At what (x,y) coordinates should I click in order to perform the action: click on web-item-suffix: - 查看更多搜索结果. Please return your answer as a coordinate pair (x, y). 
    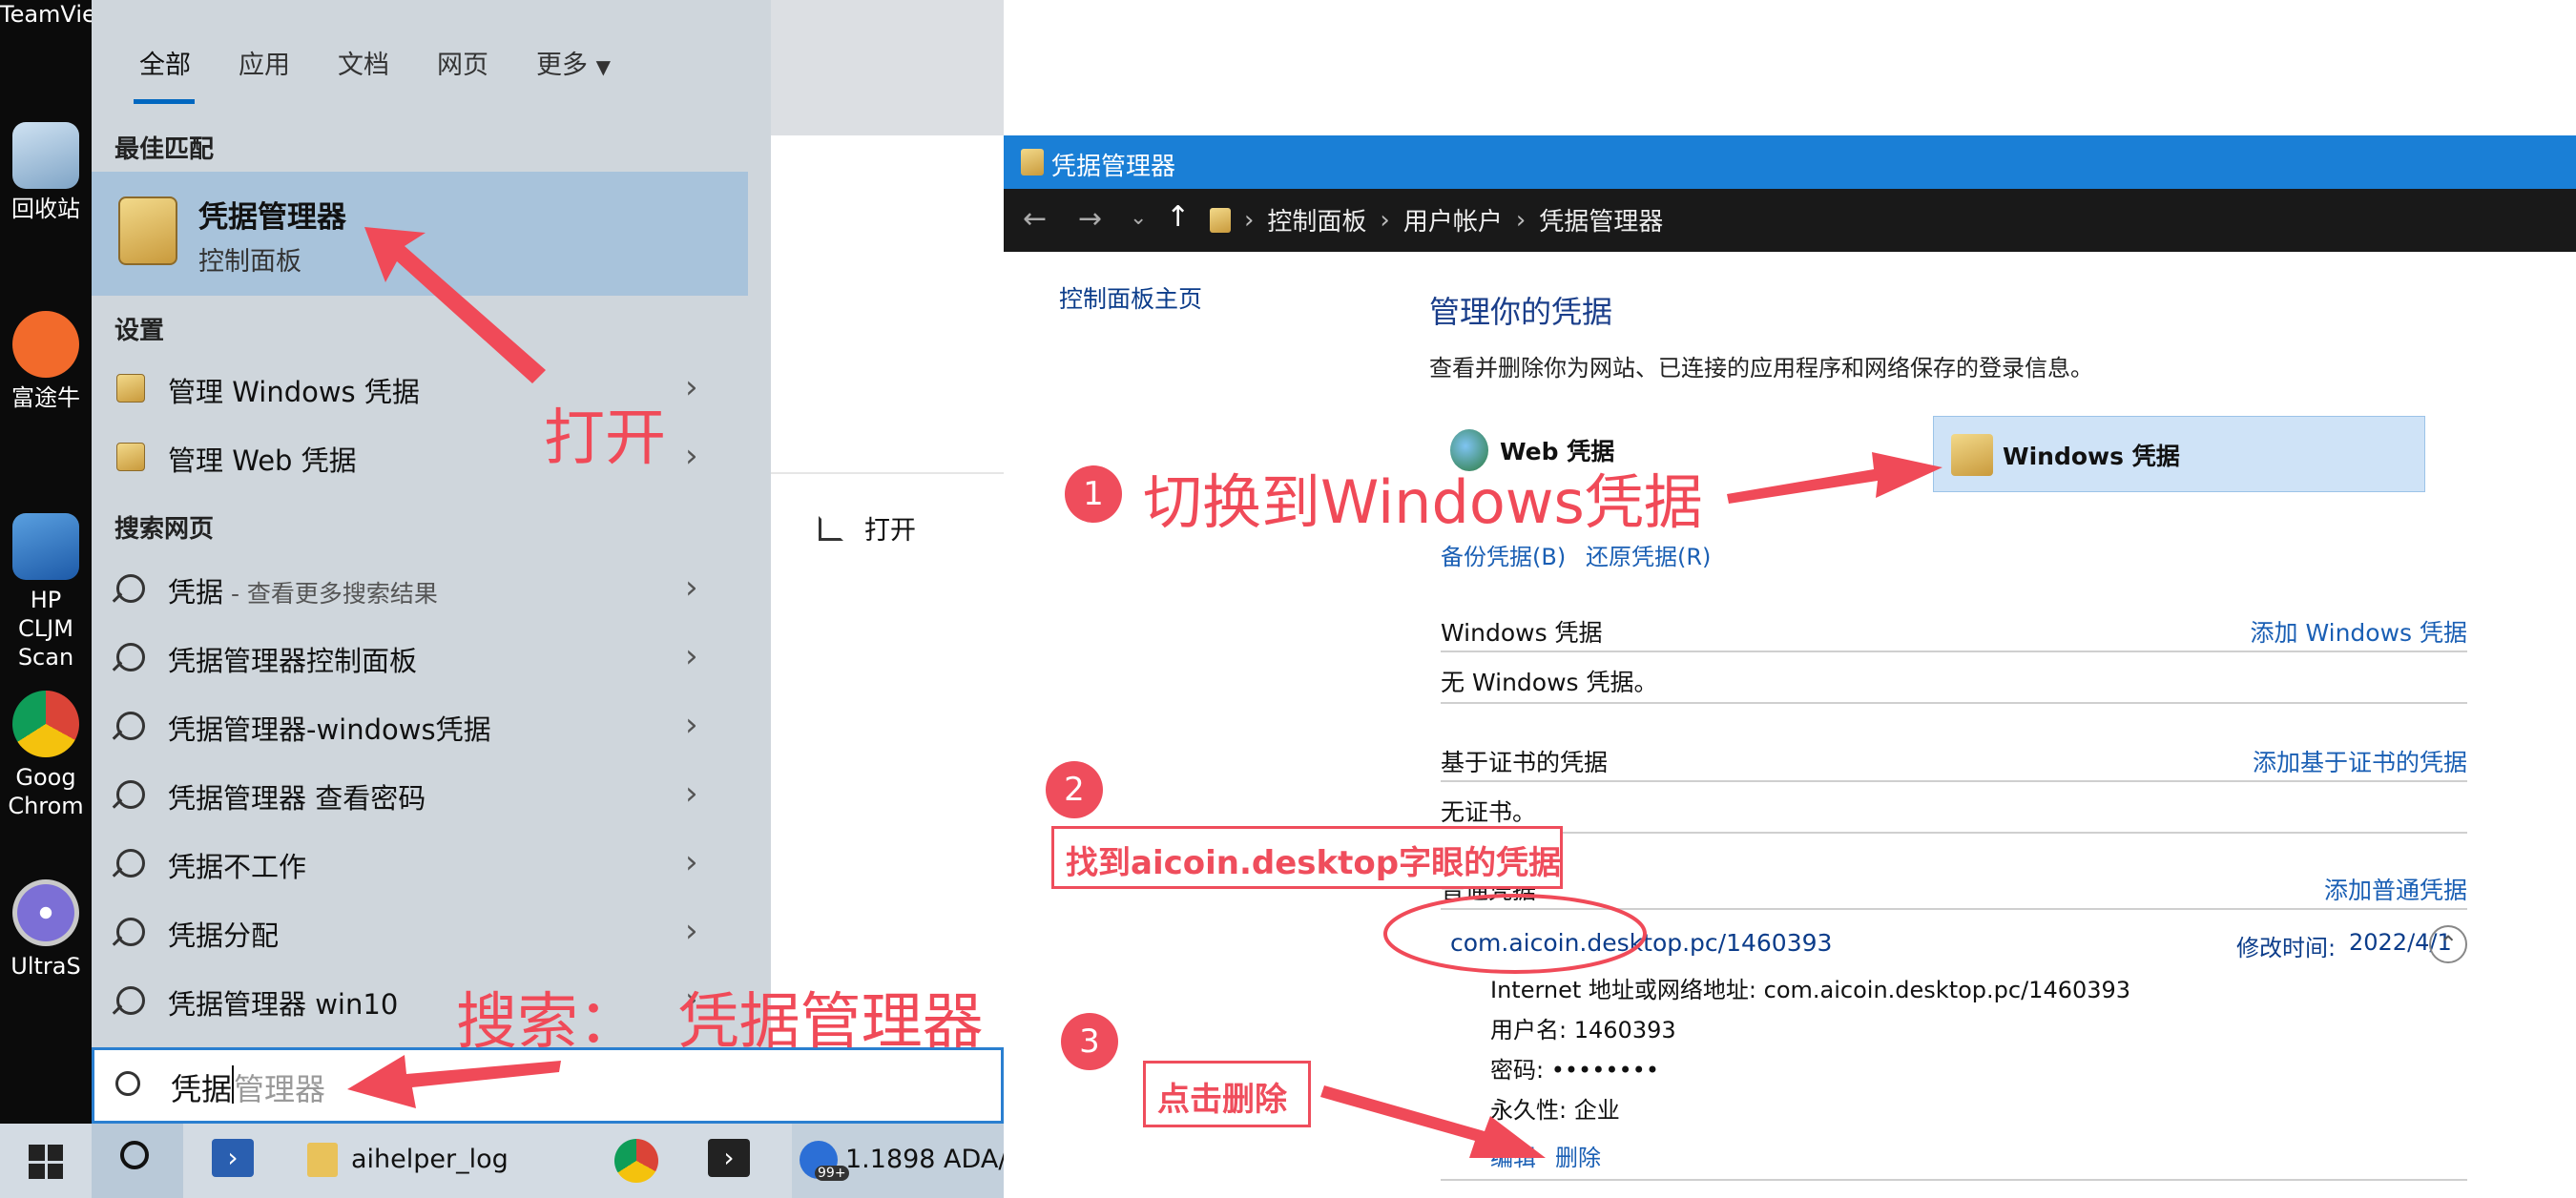
    Looking at the image, I should click on (330, 594).